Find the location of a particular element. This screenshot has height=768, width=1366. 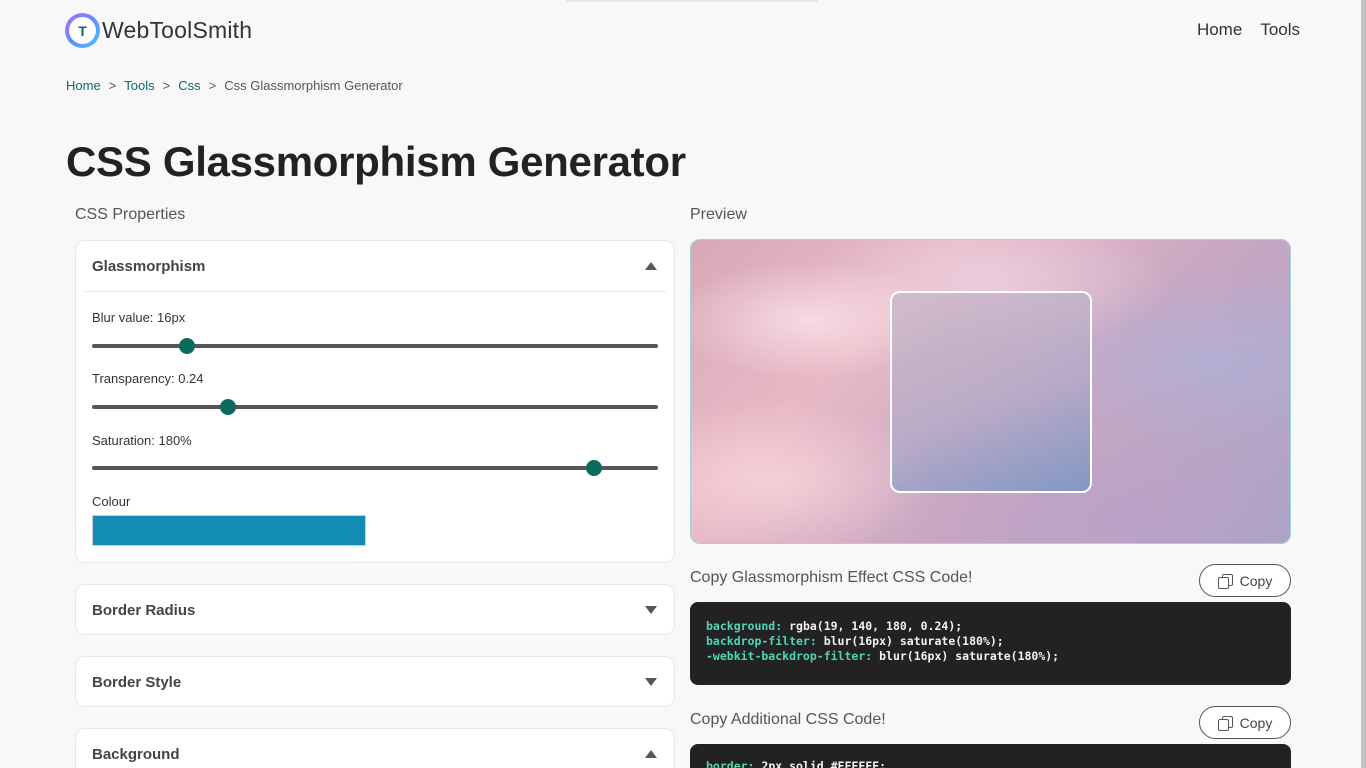

page-title: CSS Glassmorphism Generator is located at coordinates (376, 161).